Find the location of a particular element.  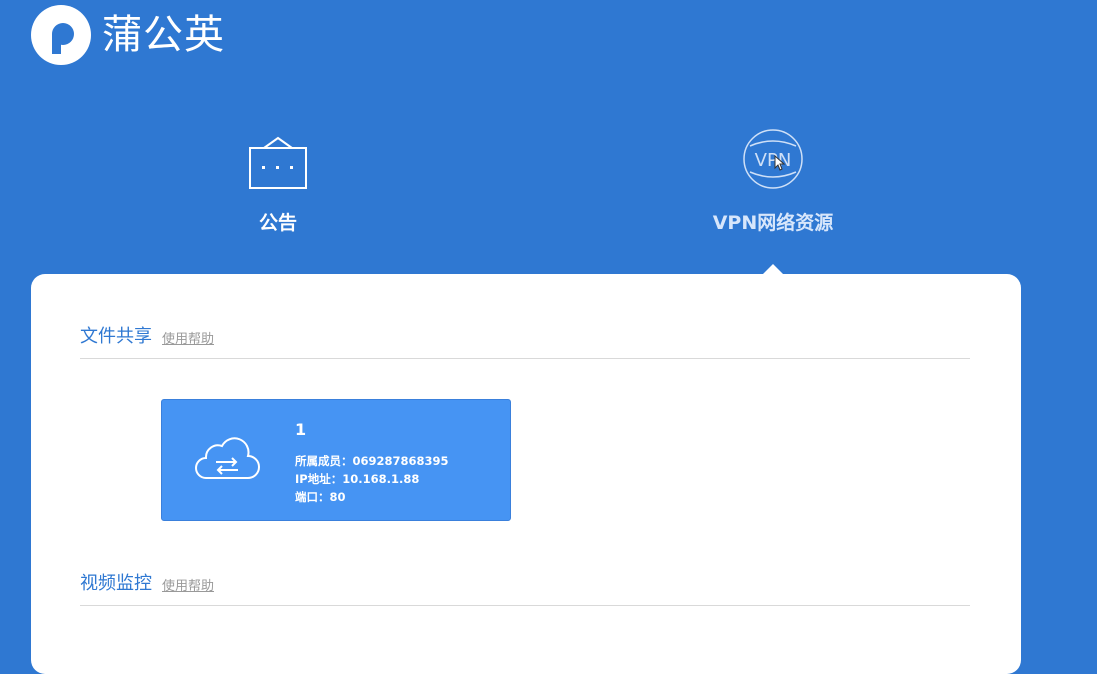

ip-row: IP地址：10.168.1.88 is located at coordinates (357, 479).